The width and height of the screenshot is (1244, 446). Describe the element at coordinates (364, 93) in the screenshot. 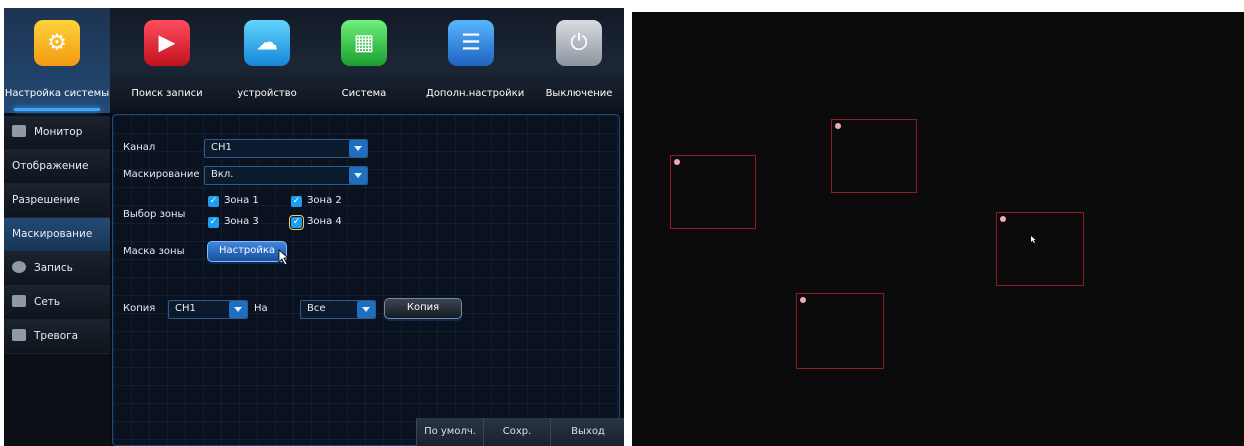

I see `nav-label: Система` at that location.